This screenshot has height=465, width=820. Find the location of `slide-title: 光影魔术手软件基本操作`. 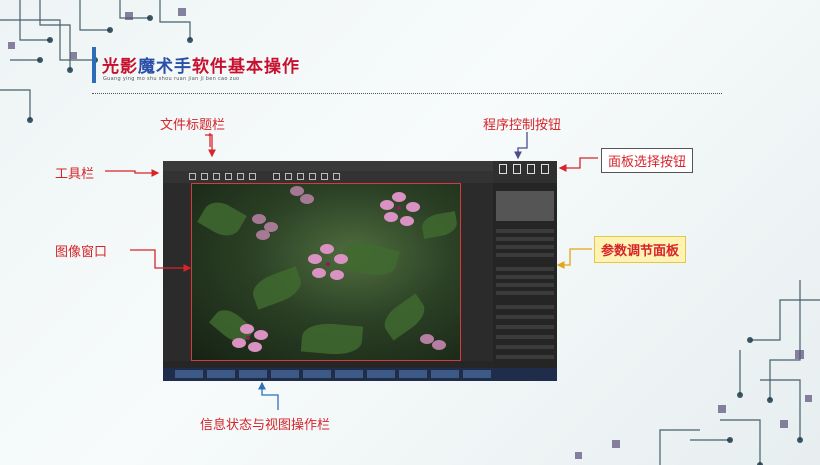

slide-title: 光影魔术手软件基本操作 is located at coordinates (201, 67).